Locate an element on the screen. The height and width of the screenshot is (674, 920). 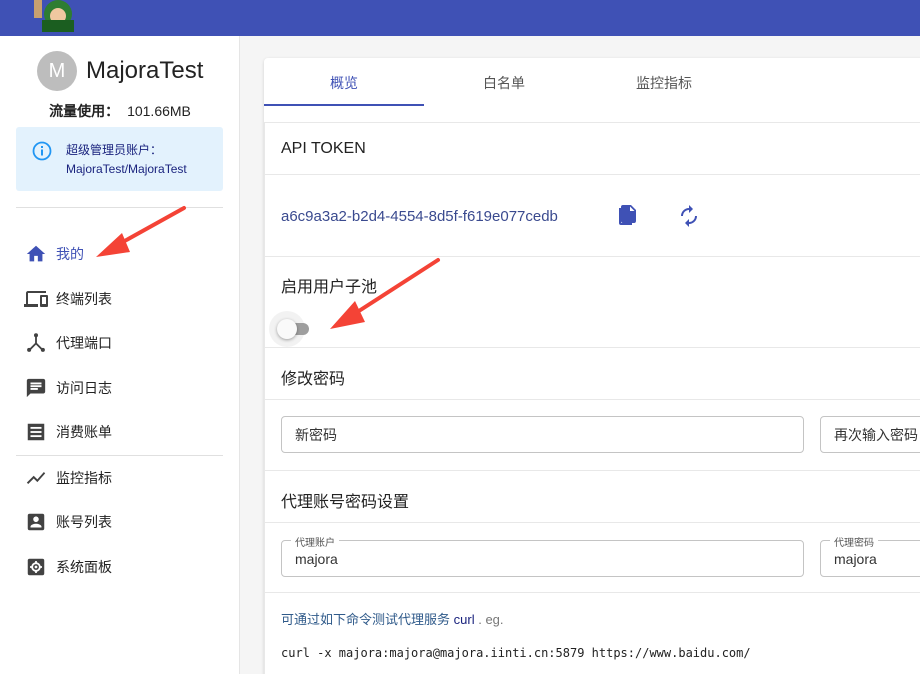
hint-prefix: 可通过如下命令测试代理服务 is located at coordinates (366, 619).